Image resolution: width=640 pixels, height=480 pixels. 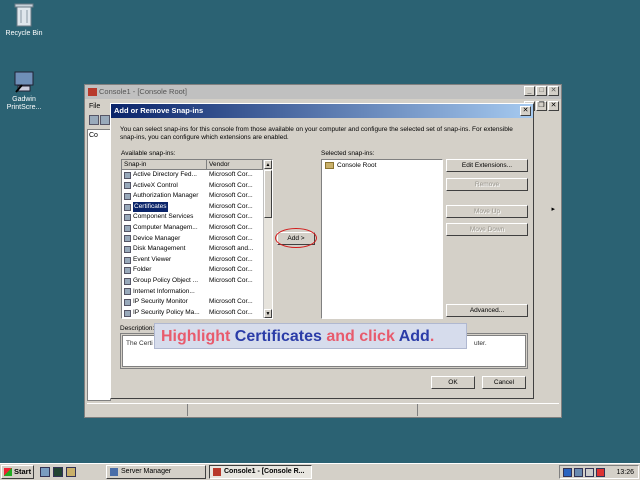 I want to click on actions-pane: ▸, so click(x=546, y=265).